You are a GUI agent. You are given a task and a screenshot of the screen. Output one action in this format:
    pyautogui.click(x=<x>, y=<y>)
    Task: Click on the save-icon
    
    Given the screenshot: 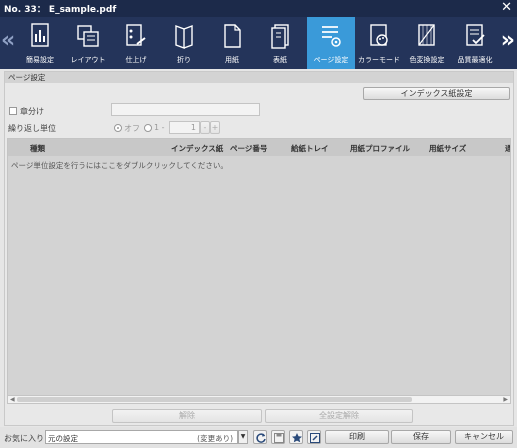 What is the action you would take?
    pyautogui.click(x=279, y=438)
    